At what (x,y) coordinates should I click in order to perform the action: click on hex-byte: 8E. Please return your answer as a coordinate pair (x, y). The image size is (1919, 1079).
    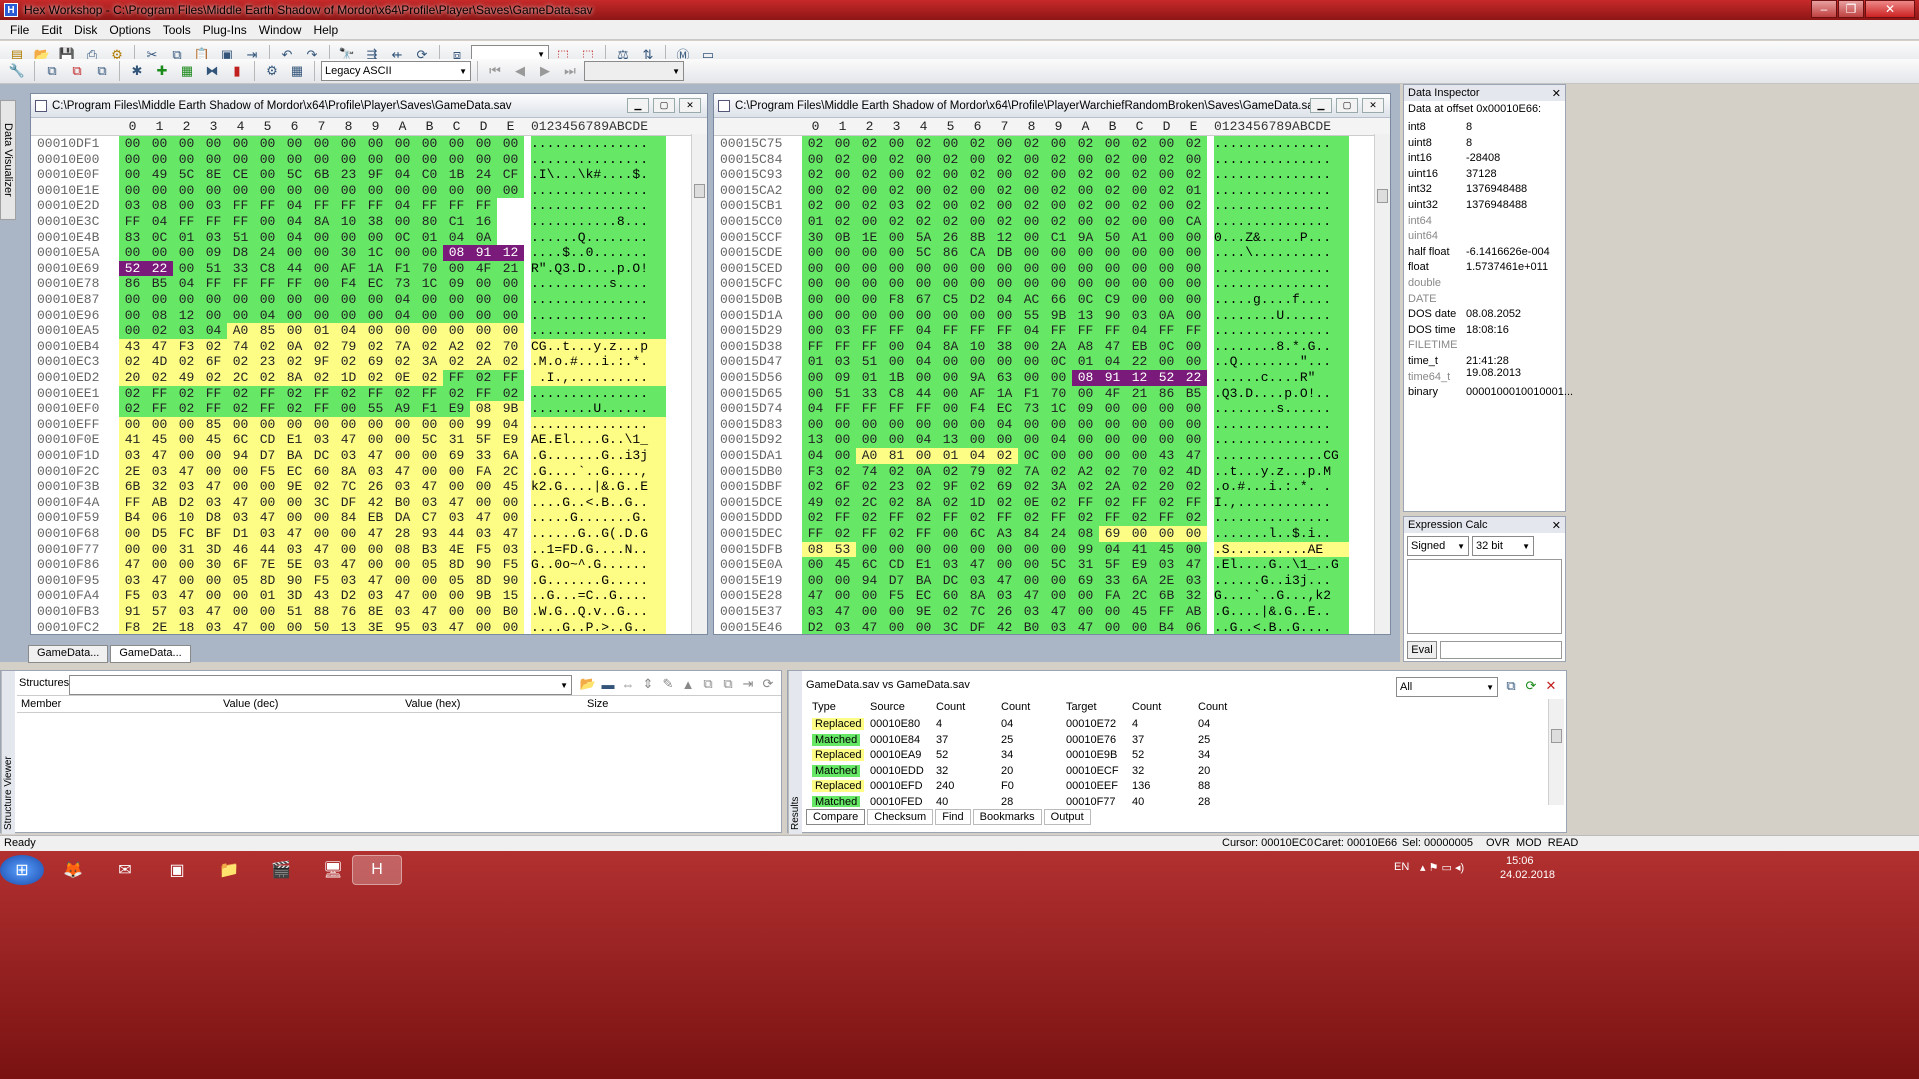
    Looking at the image, I should click on (213, 175).